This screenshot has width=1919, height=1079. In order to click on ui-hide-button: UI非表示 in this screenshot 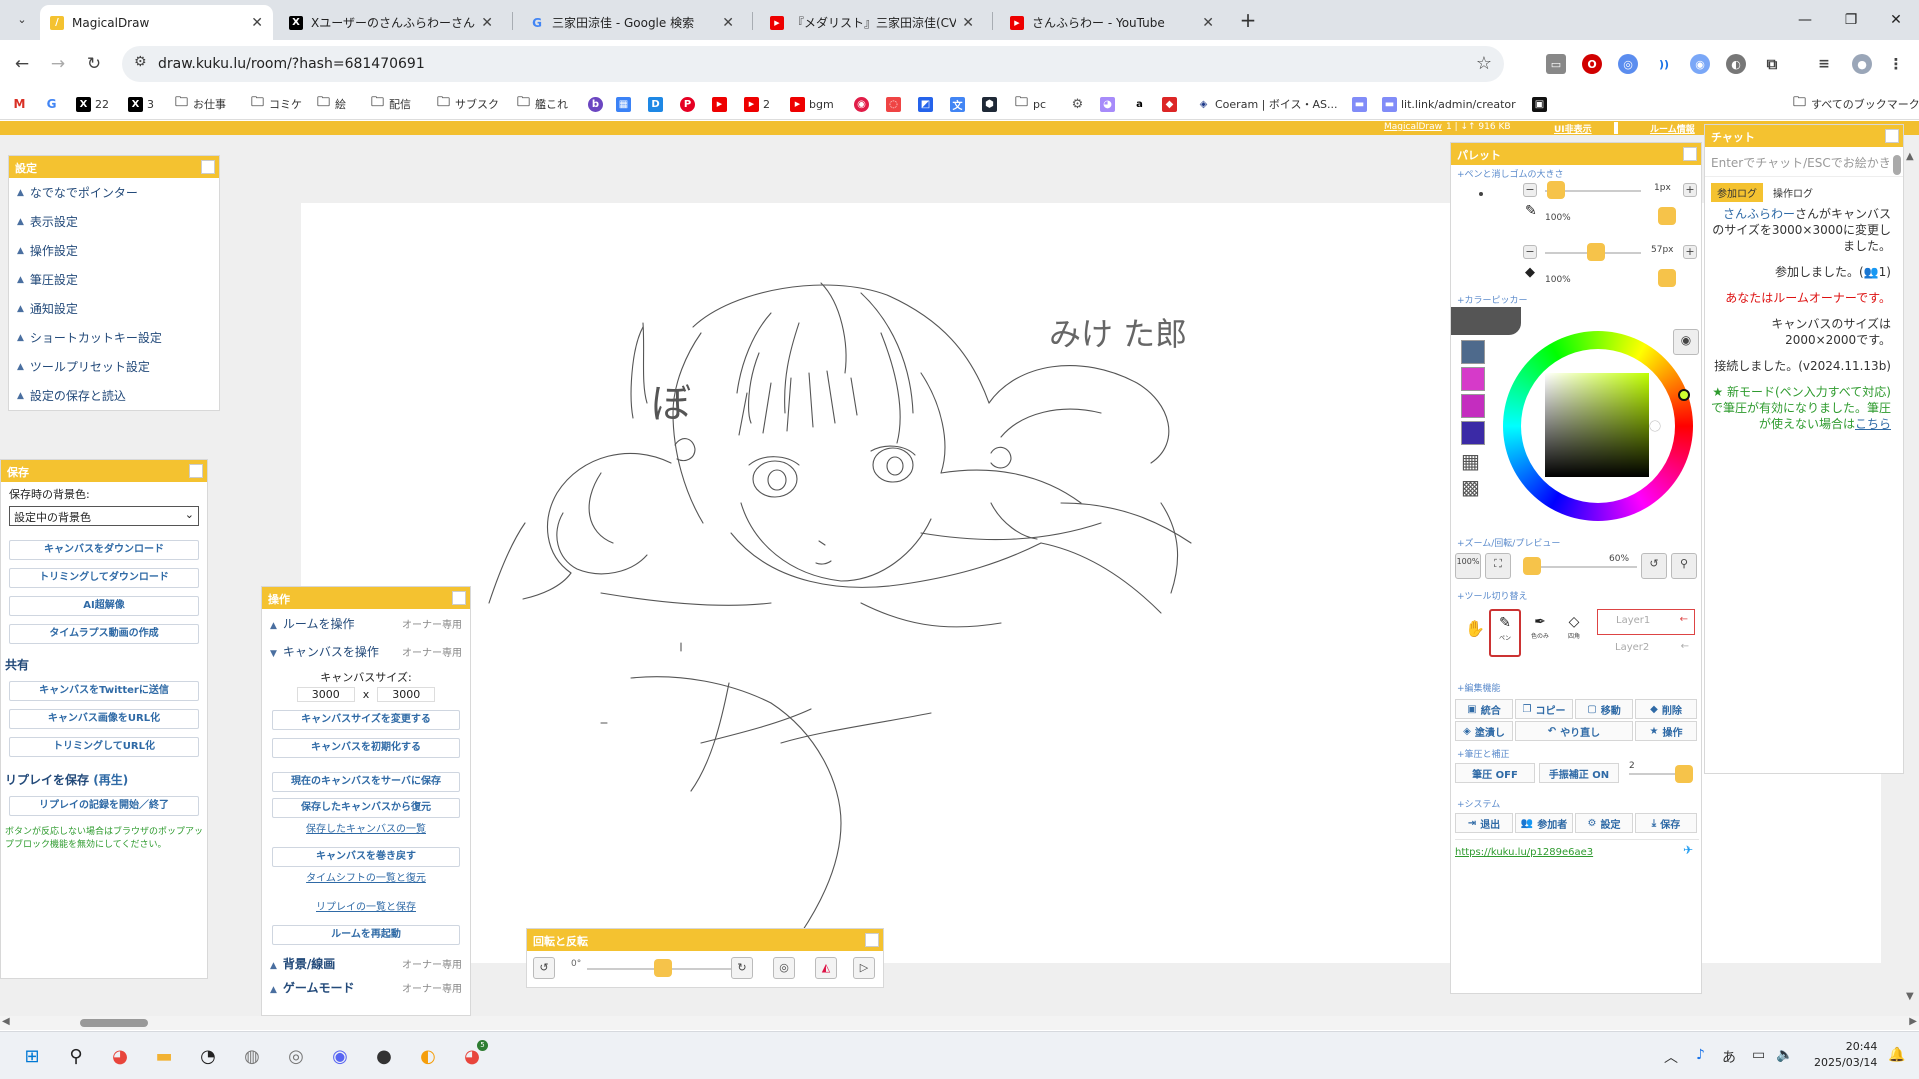, I will do `click(1573, 128)`.